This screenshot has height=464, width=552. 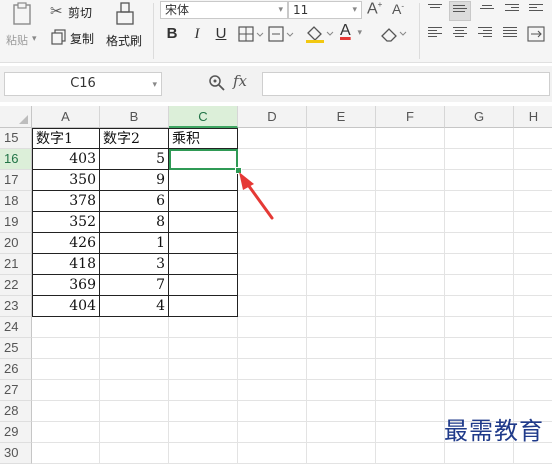 I want to click on row-header: 27, so click(x=16, y=390).